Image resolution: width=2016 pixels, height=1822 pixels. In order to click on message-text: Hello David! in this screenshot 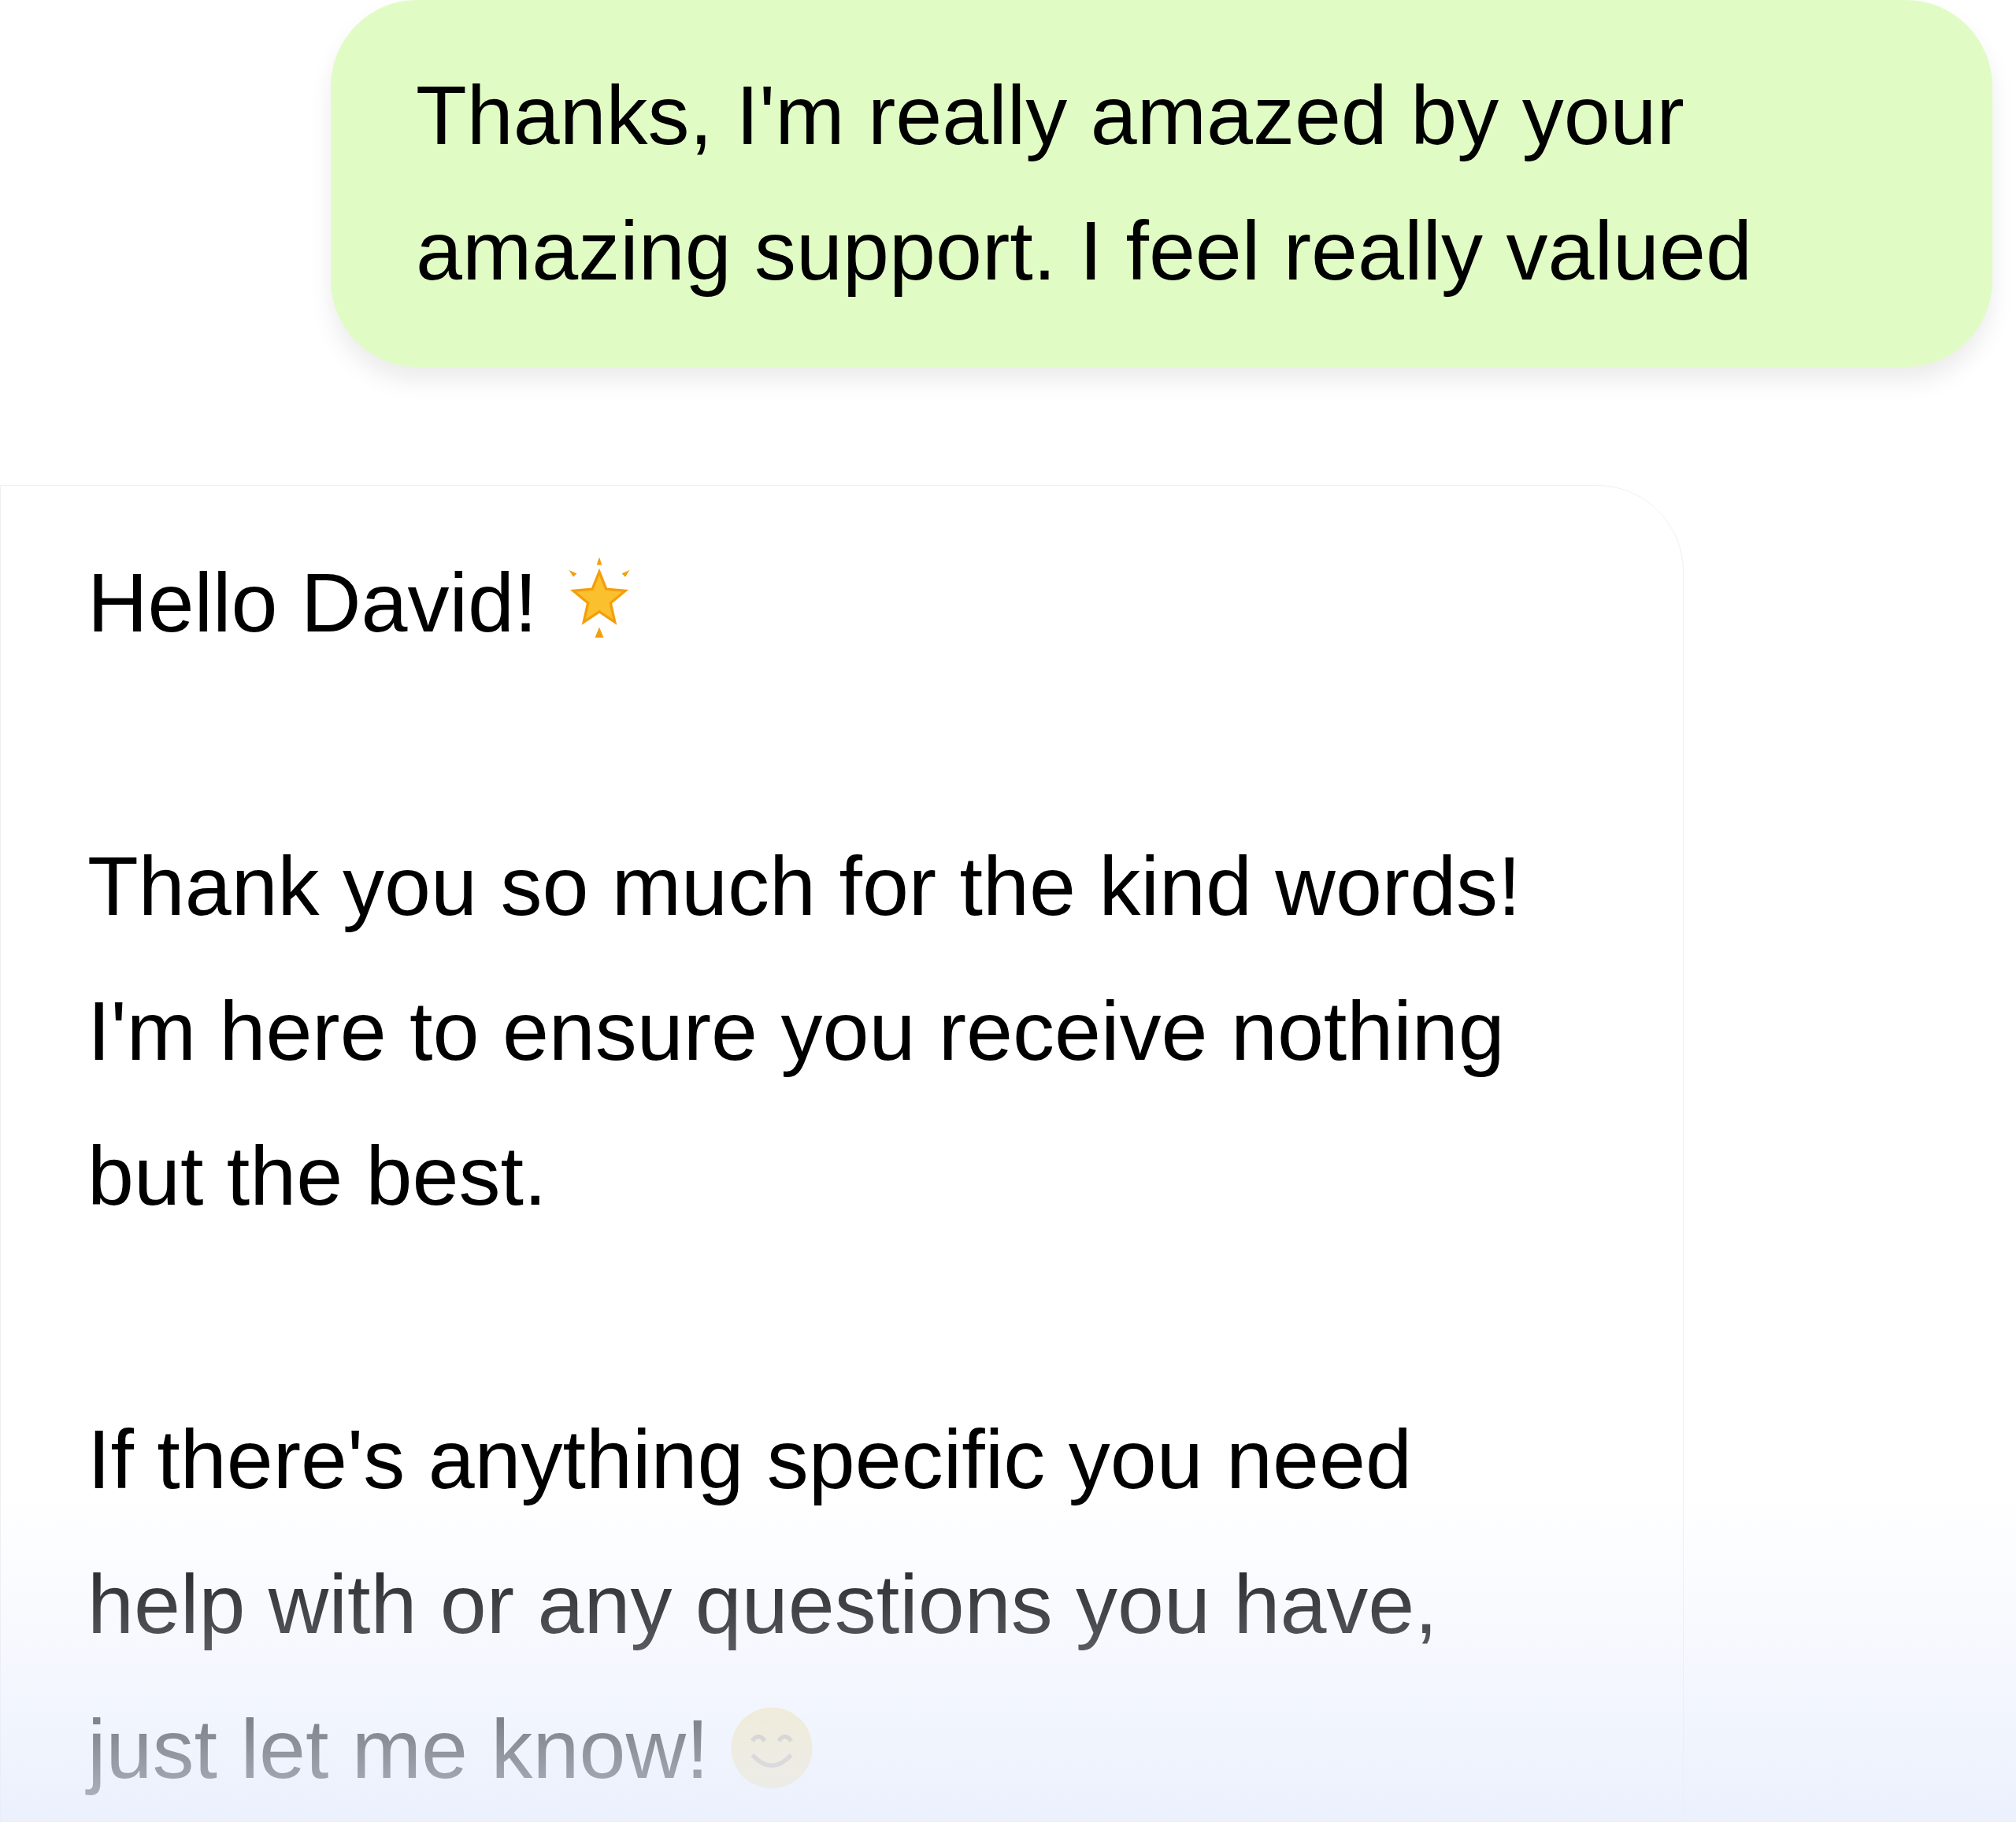, I will do `click(837, 602)`.